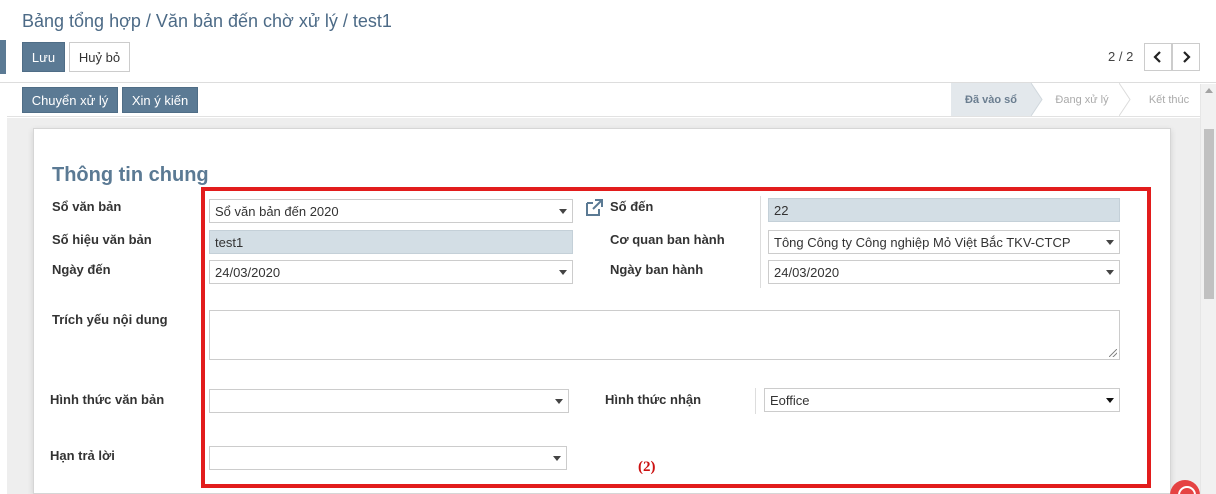 This screenshot has height=494, width=1216. I want to click on discard-button: Huỷ bỏ, so click(99, 57).